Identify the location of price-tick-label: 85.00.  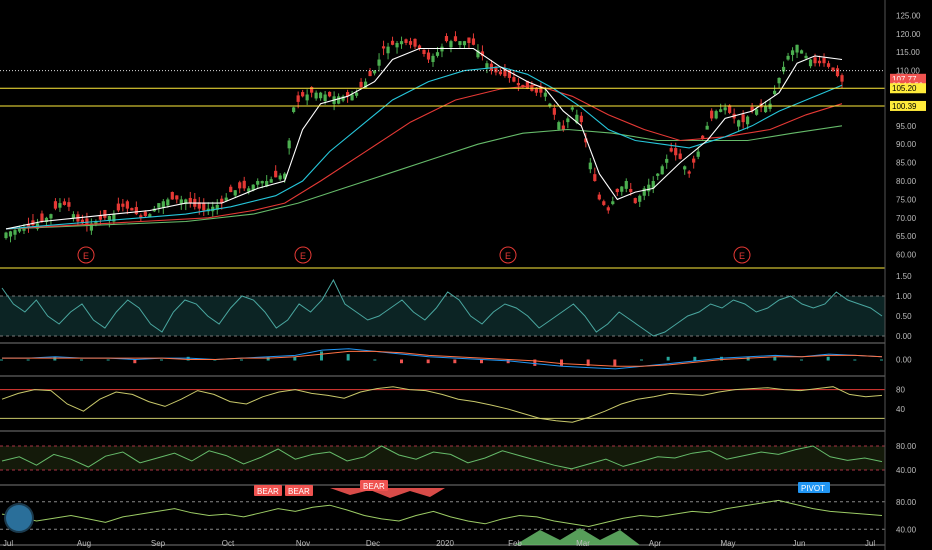
(906, 163).